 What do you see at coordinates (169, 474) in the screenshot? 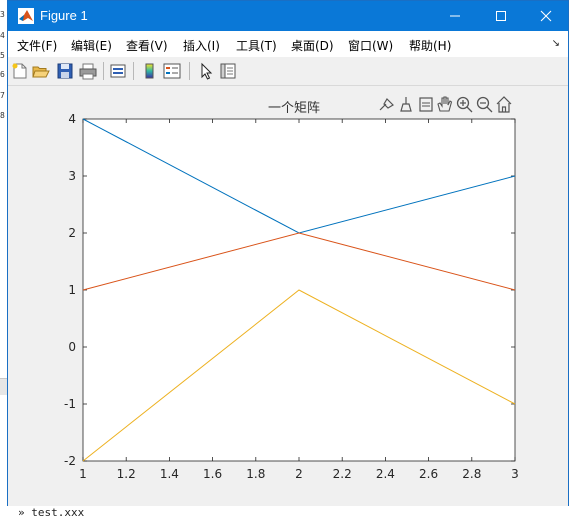
I see `x-tick-label: 1.4` at bounding box center [169, 474].